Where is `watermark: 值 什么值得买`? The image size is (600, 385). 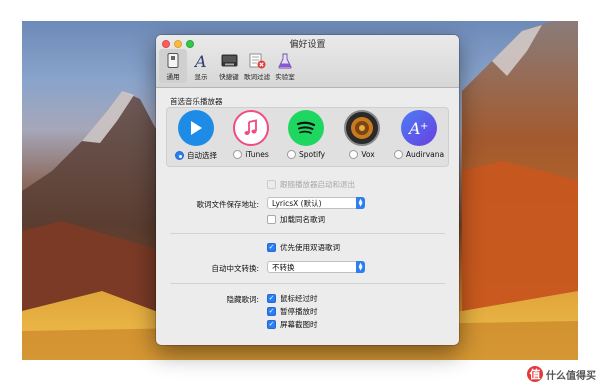 watermark: 值 什么值得买 is located at coordinates (561, 374).